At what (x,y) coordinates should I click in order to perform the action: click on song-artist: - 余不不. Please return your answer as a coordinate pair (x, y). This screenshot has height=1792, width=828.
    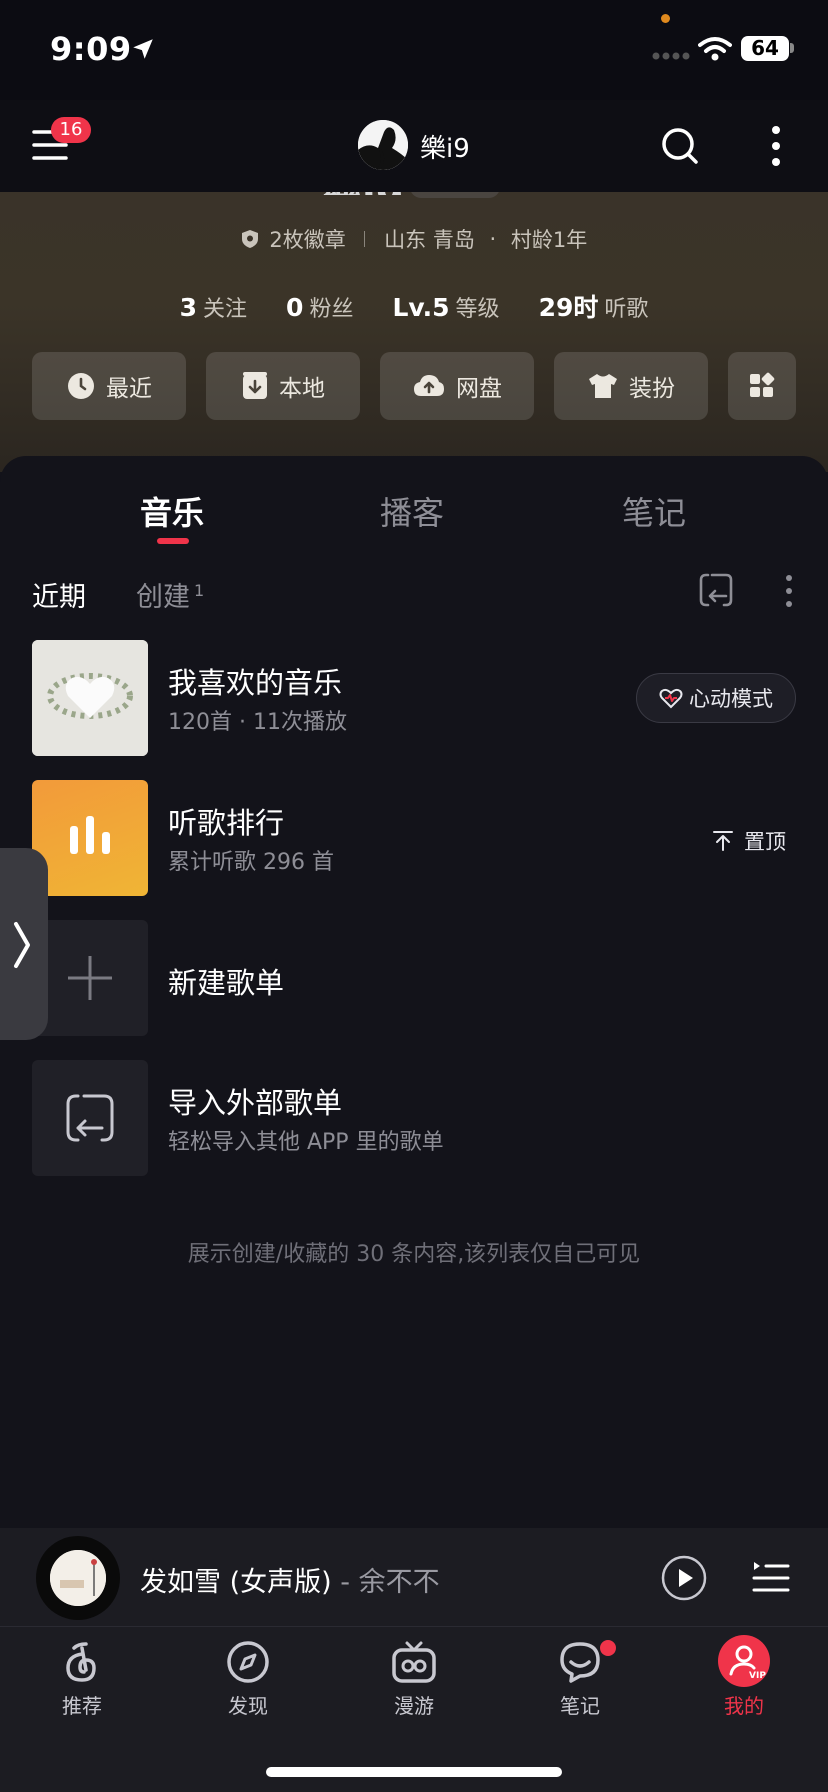
    Looking at the image, I should click on (385, 1582).